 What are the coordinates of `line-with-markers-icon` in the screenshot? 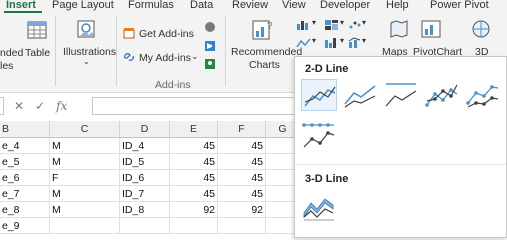 It's located at (441, 95).